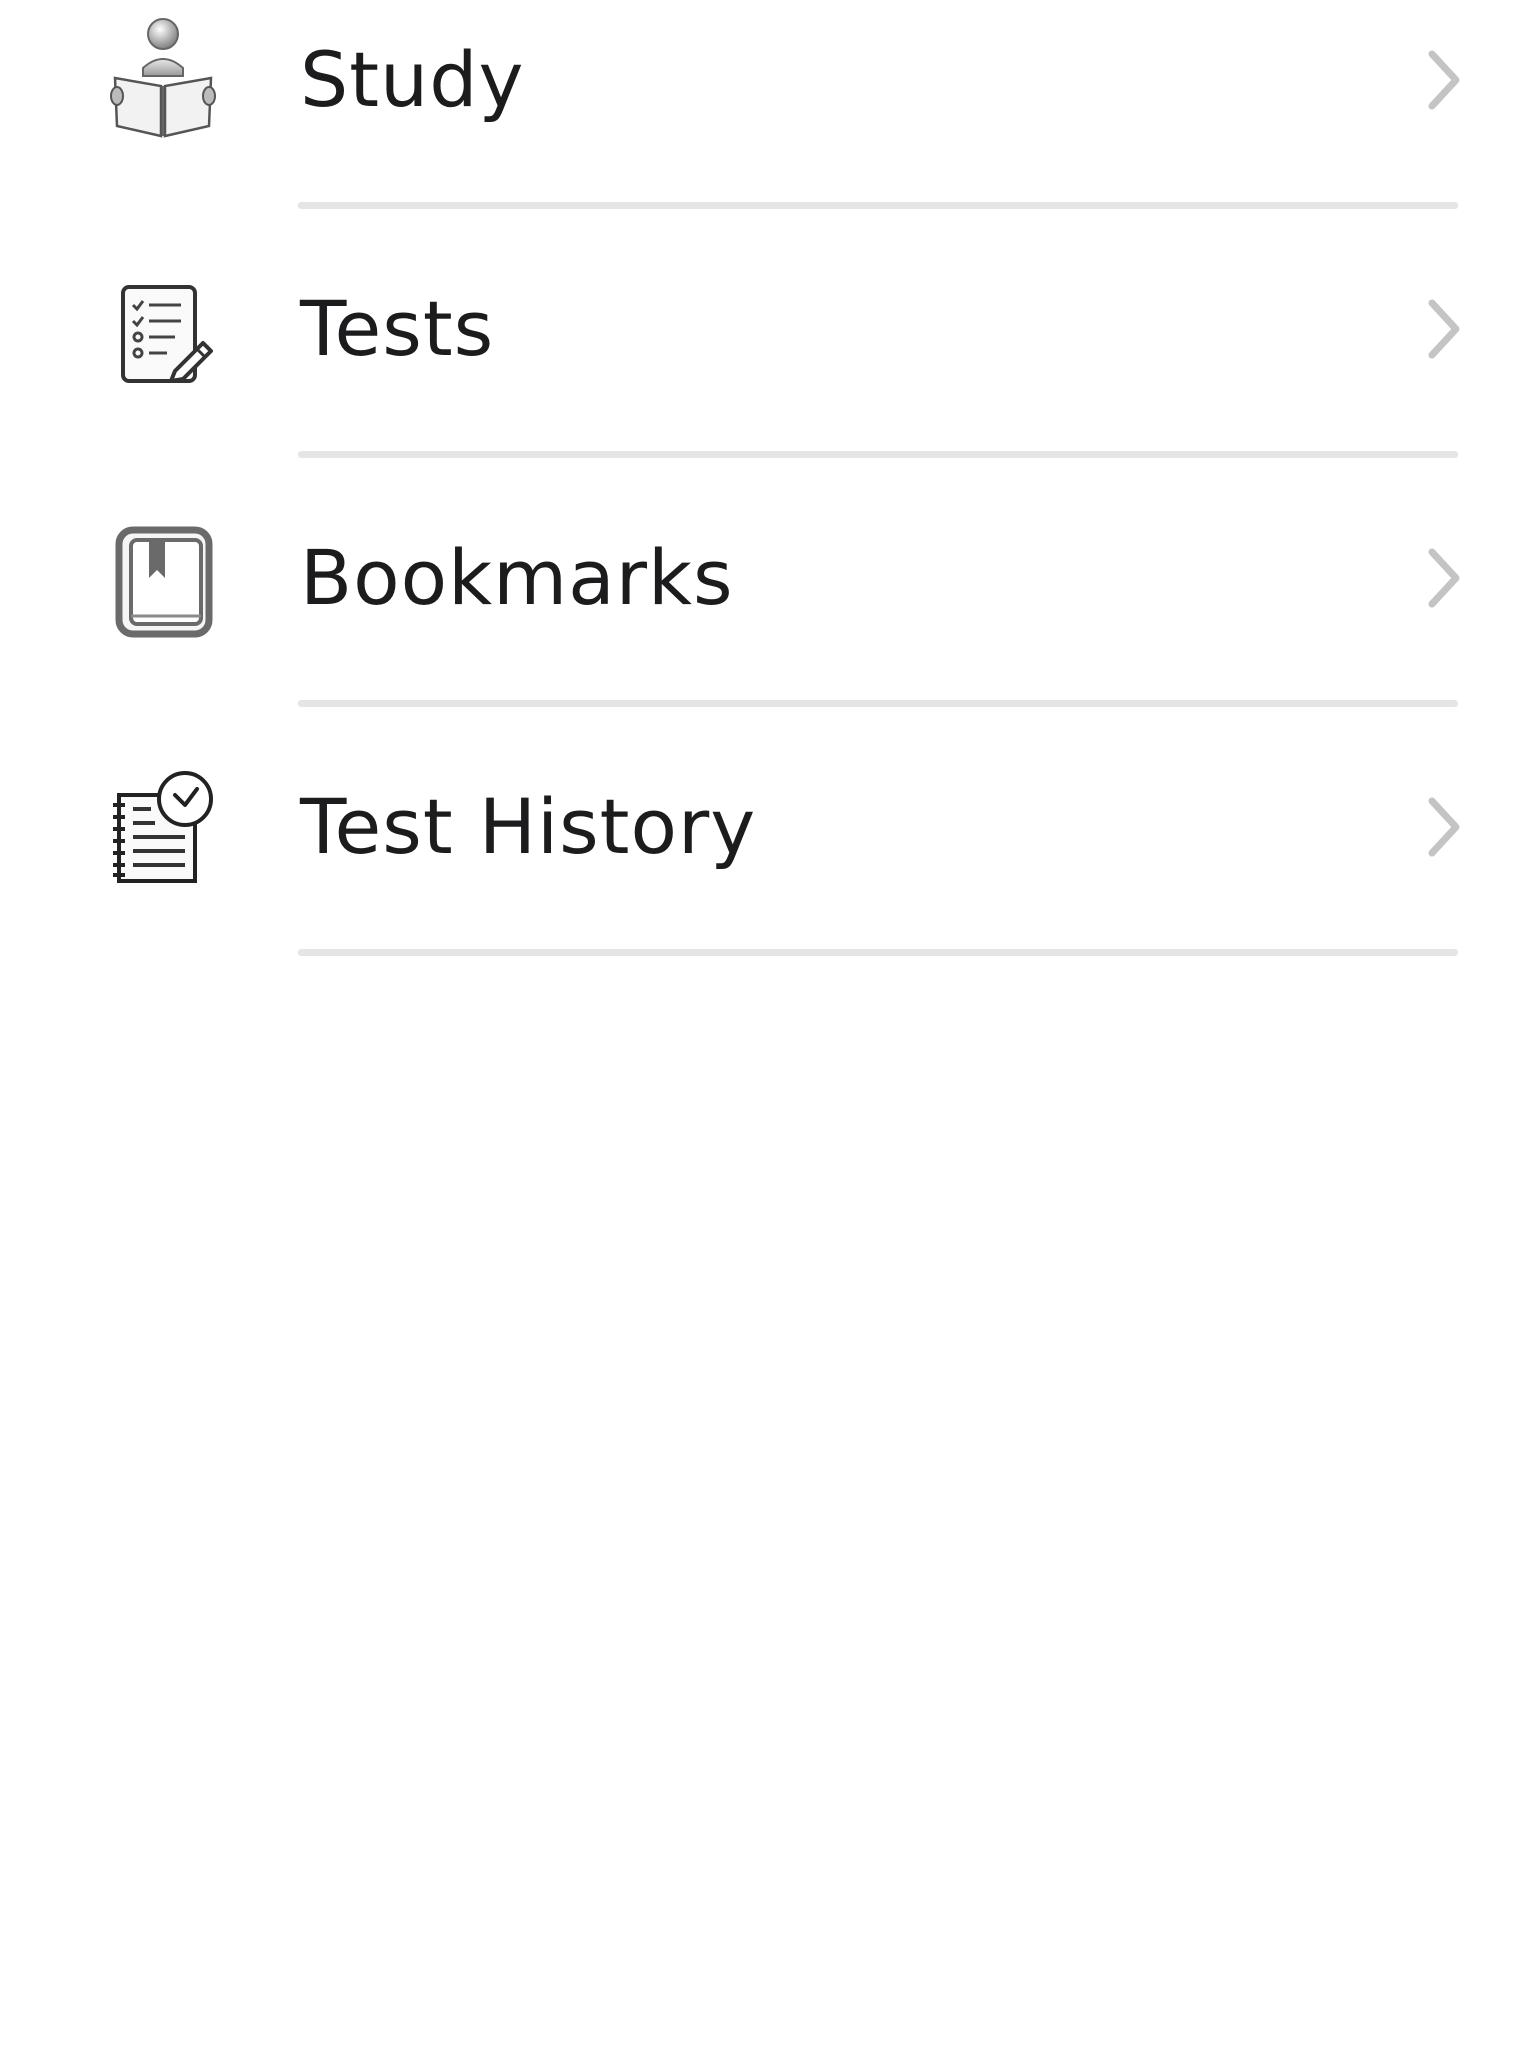 Image resolution: width=1536 pixels, height=2048 pixels. What do you see at coordinates (165, 75) in the screenshot?
I see `person-reading-book-icon` at bounding box center [165, 75].